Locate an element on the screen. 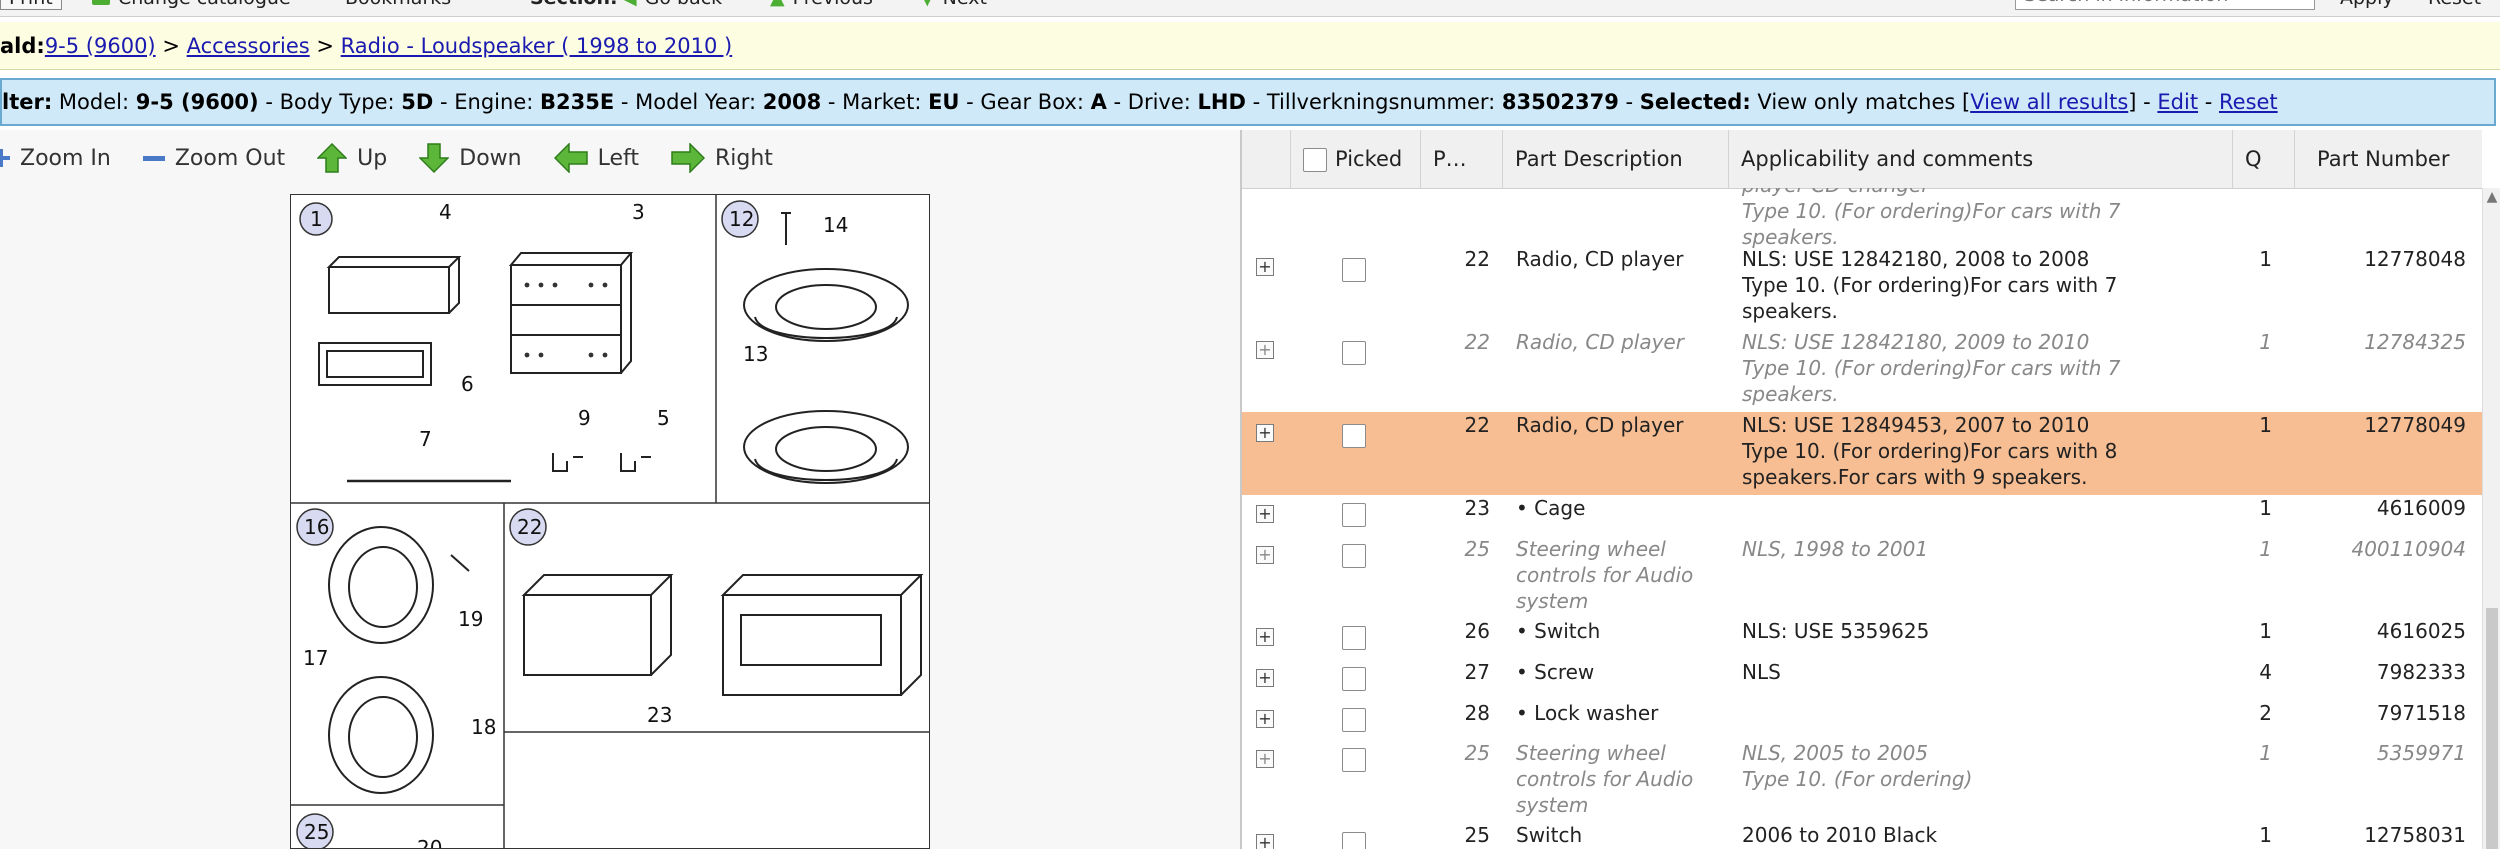  callout-3: 3 is located at coordinates (638, 212).